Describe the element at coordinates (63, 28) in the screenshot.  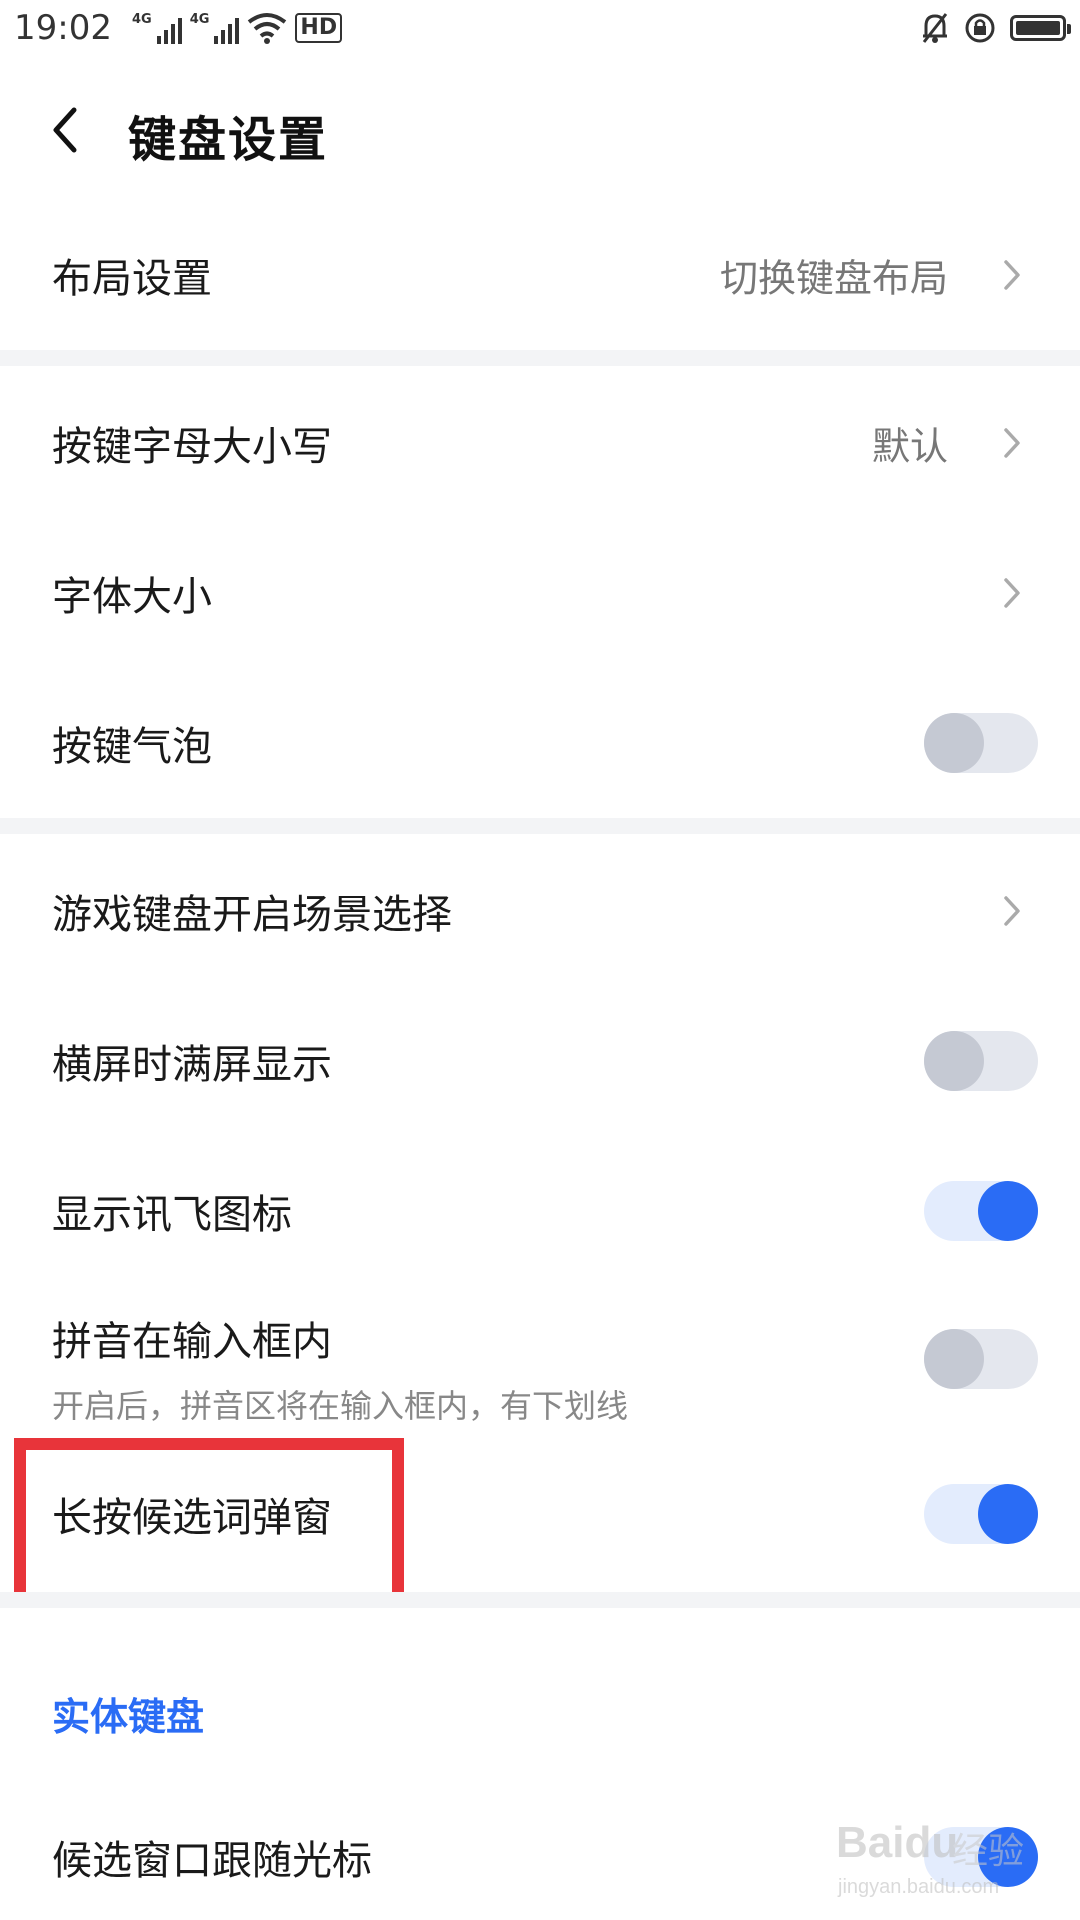
I see `status-time: 19:02` at that location.